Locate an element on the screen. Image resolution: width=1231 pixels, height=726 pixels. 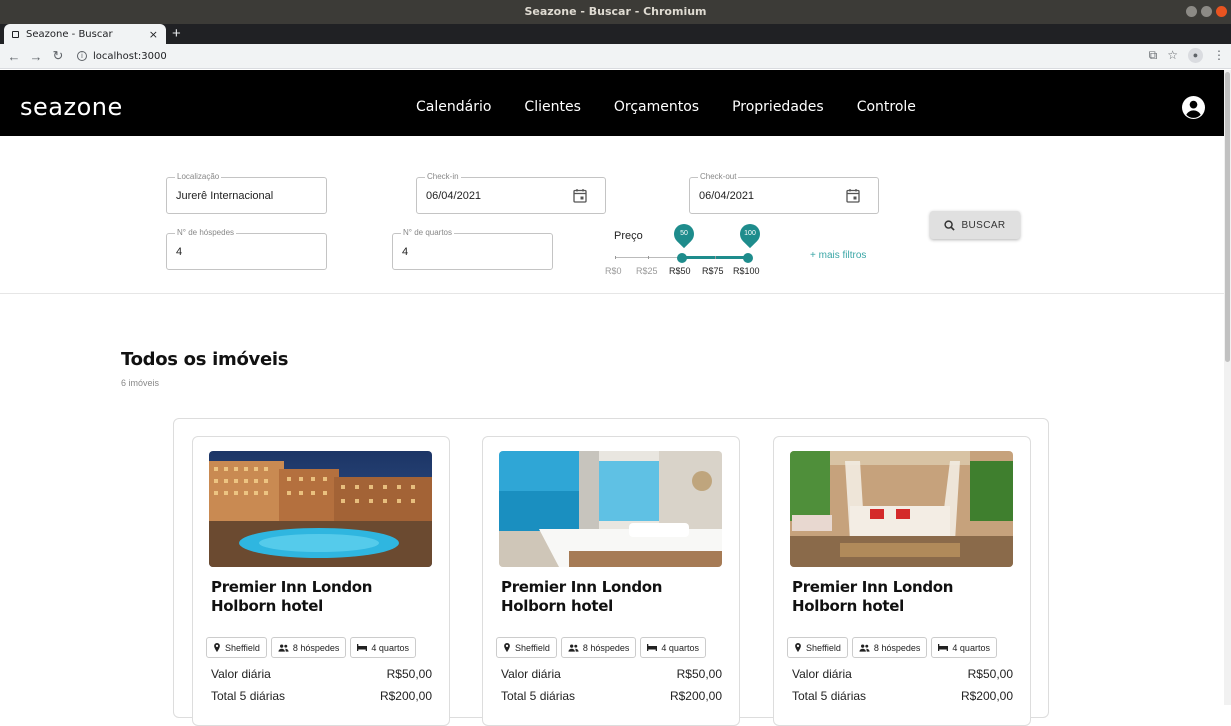
window-title: Seazone - Buscar - Chromium is located at coordinates (615, 11).